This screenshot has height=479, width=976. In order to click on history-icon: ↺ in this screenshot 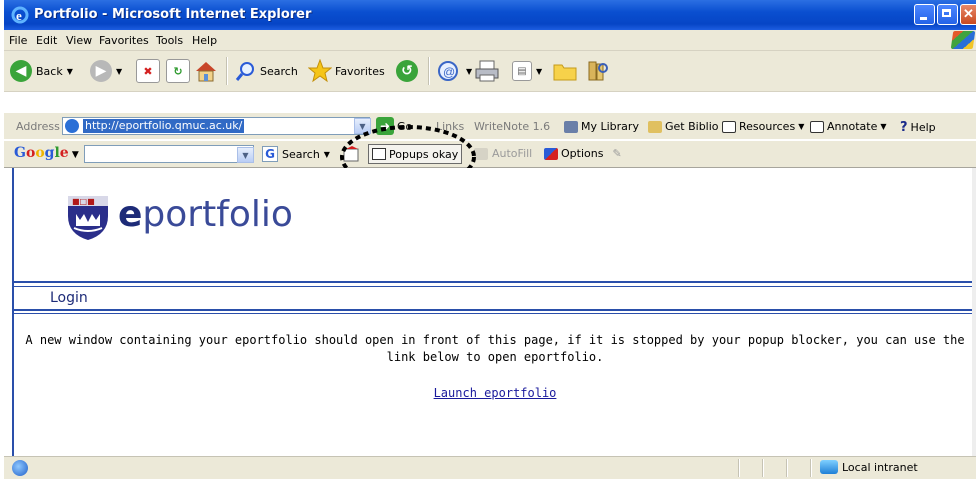, I will do `click(407, 71)`.